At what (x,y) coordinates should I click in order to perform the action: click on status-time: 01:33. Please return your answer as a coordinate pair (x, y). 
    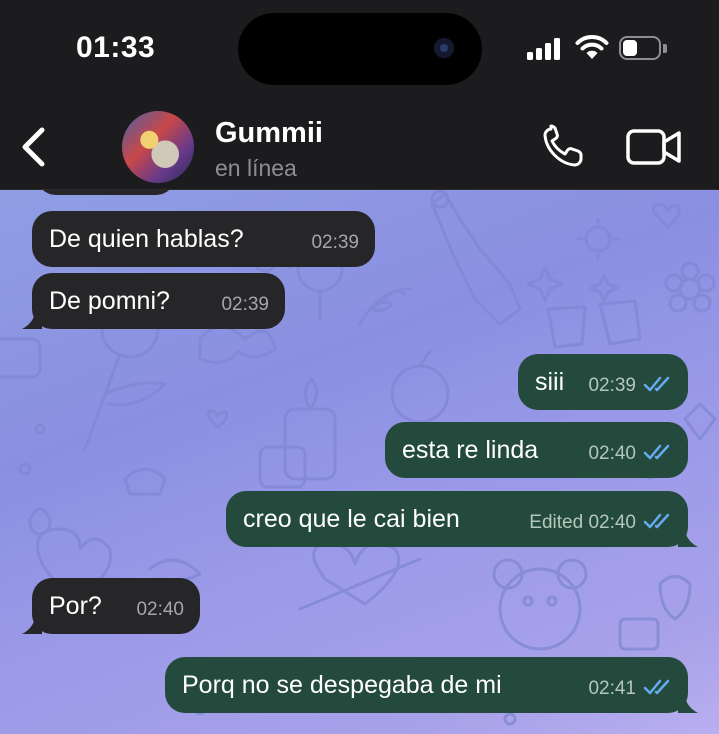
    Looking at the image, I should click on (116, 47).